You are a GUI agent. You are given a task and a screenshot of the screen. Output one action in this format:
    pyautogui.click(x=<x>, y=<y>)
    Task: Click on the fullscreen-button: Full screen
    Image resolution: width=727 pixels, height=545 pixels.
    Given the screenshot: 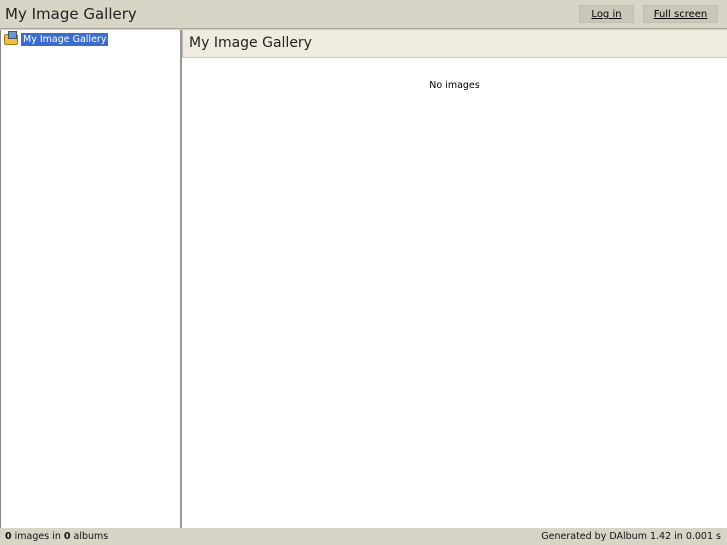 What is the action you would take?
    pyautogui.click(x=680, y=14)
    